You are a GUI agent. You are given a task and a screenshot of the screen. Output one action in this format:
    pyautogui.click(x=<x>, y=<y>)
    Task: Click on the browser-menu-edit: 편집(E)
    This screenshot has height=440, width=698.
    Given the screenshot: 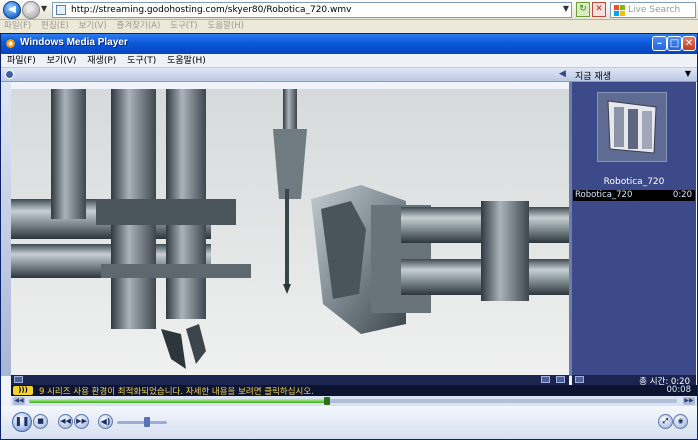 What is the action you would take?
    pyautogui.click(x=55, y=26)
    